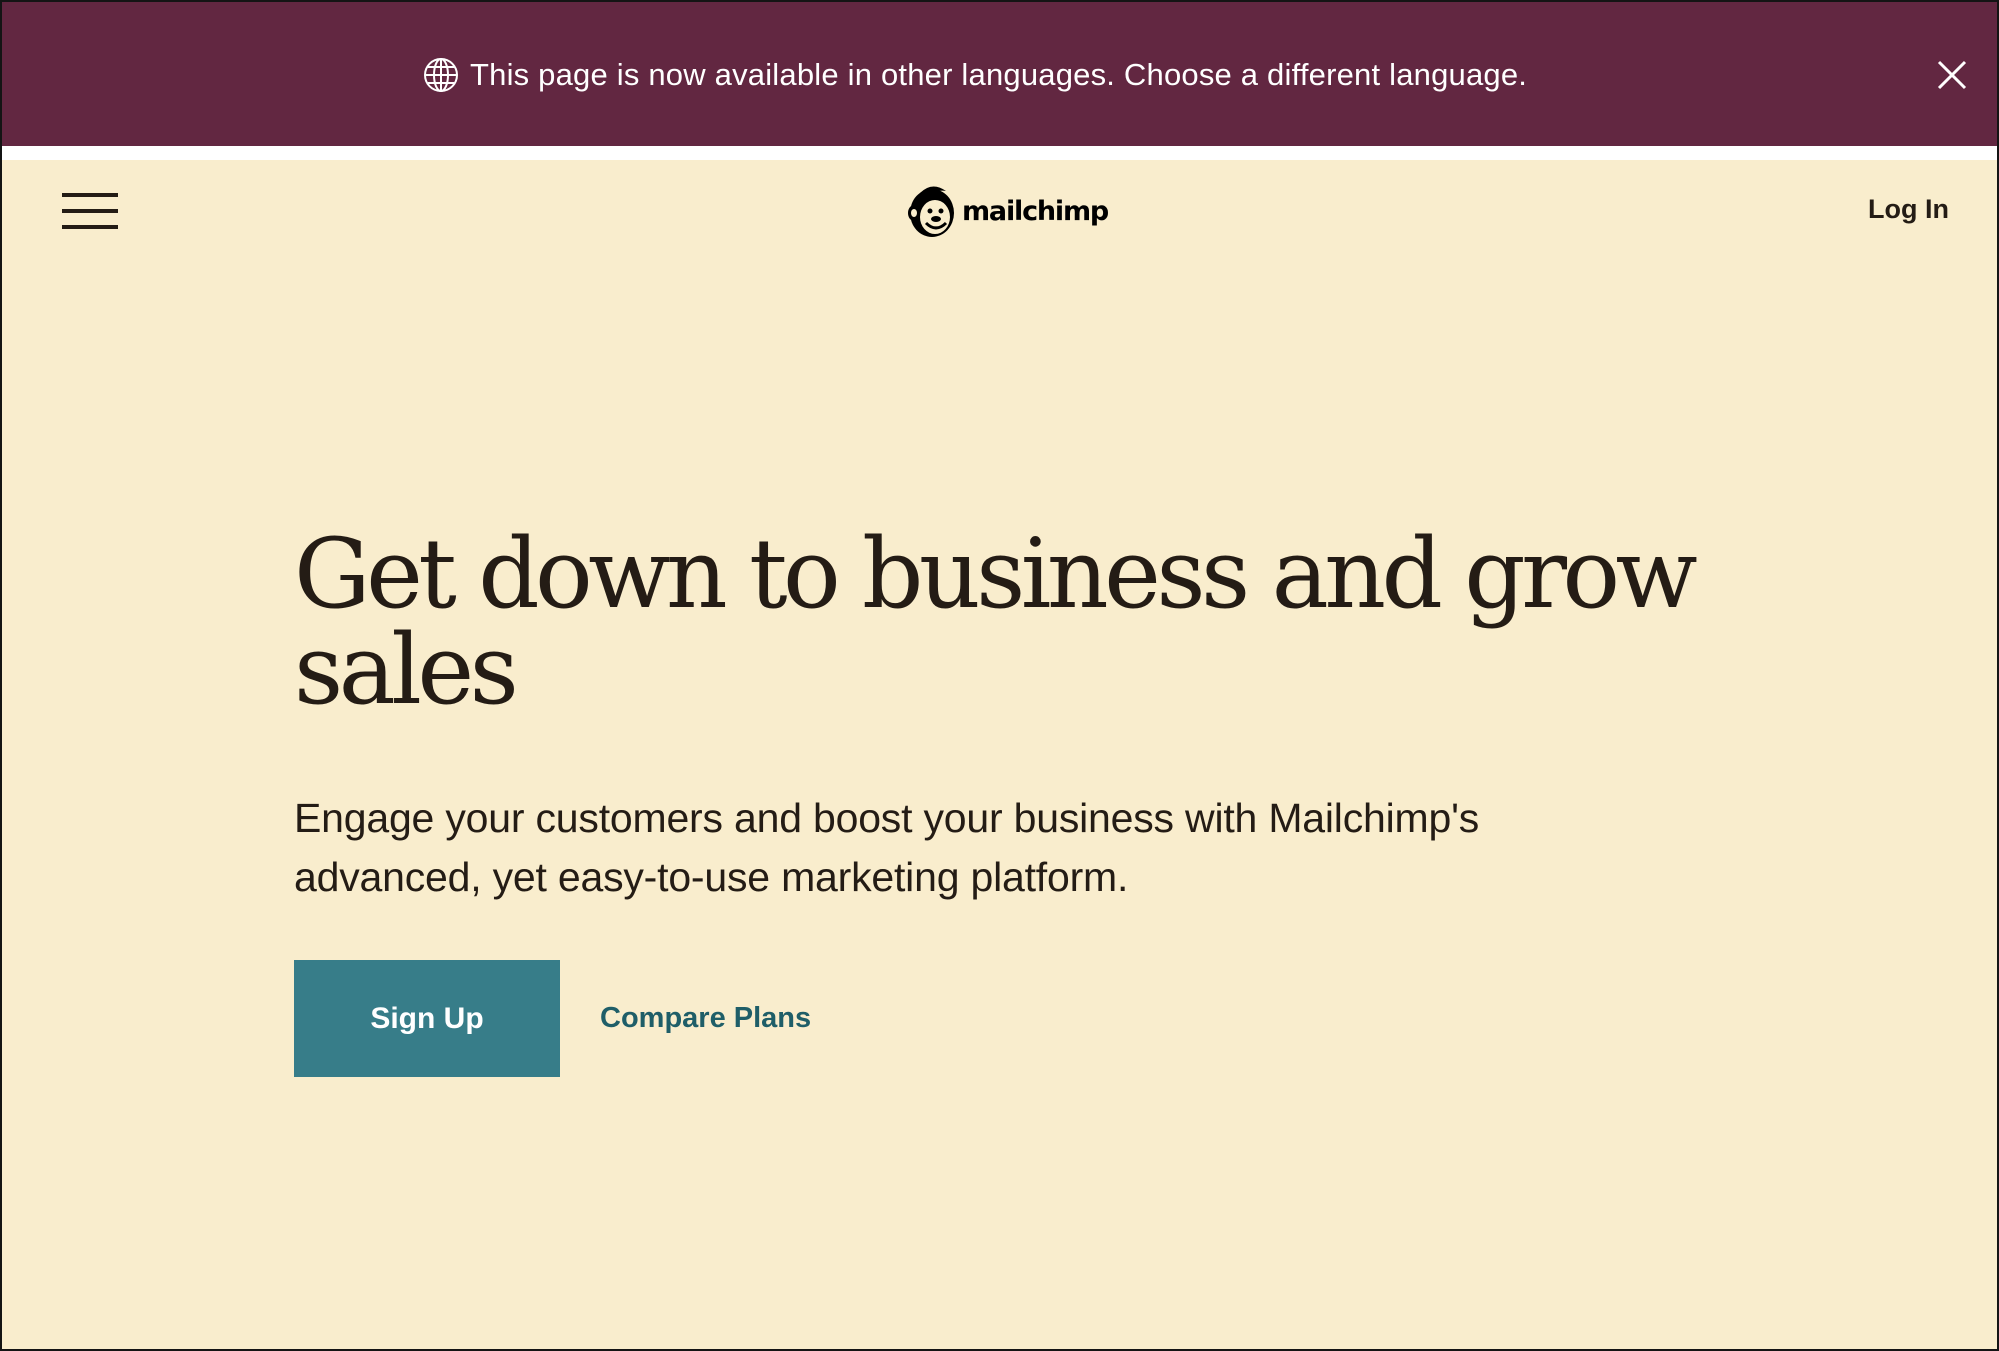 The width and height of the screenshot is (1999, 1351). Describe the element at coordinates (1952, 75) in the screenshot. I see `close-icon` at that location.